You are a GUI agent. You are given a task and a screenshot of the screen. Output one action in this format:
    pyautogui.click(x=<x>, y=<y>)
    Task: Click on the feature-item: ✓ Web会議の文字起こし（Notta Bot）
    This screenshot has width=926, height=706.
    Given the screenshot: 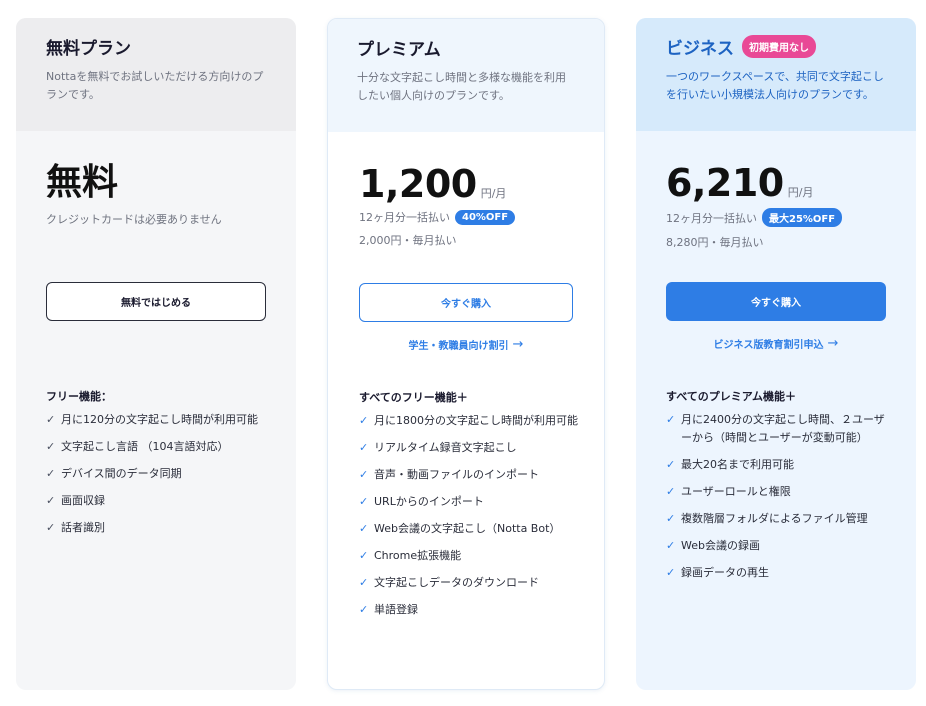 What is the action you would take?
    pyautogui.click(x=469, y=529)
    